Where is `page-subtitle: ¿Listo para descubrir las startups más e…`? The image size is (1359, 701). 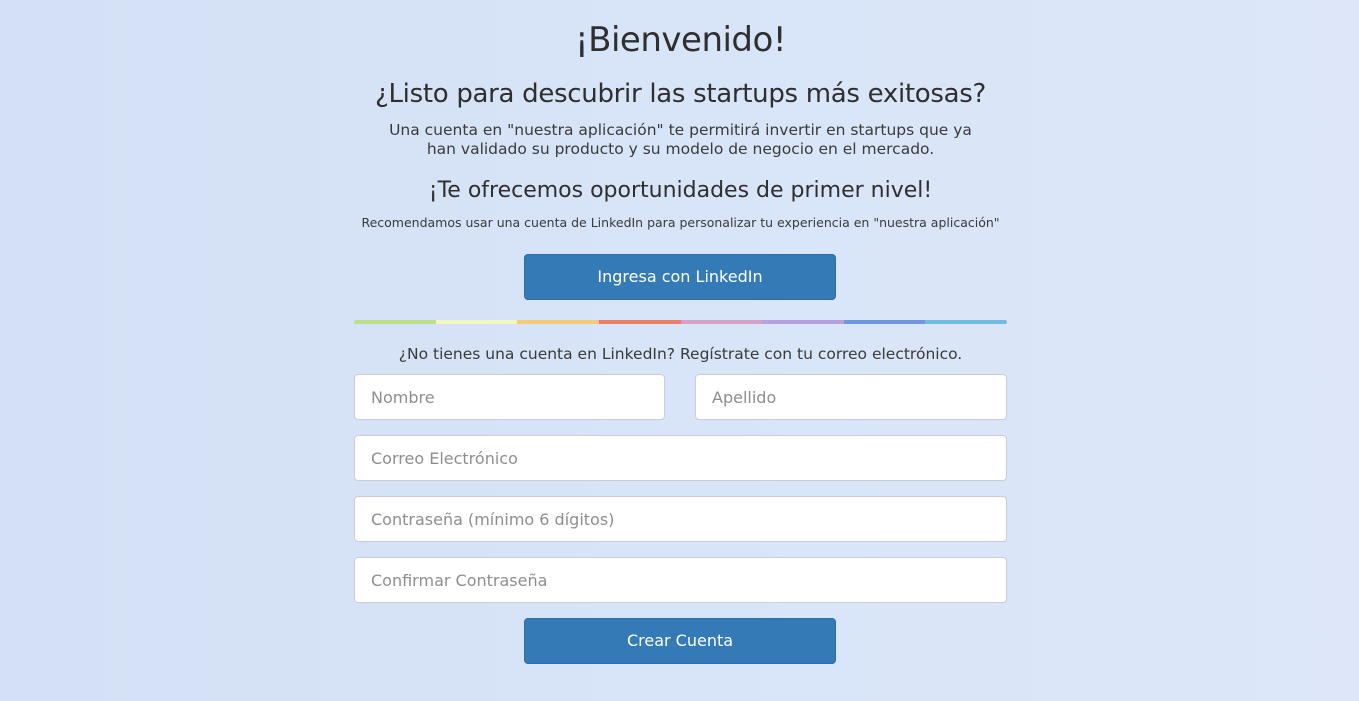 page-subtitle: ¿Listo para descubrir las startups más e… is located at coordinates (680, 94).